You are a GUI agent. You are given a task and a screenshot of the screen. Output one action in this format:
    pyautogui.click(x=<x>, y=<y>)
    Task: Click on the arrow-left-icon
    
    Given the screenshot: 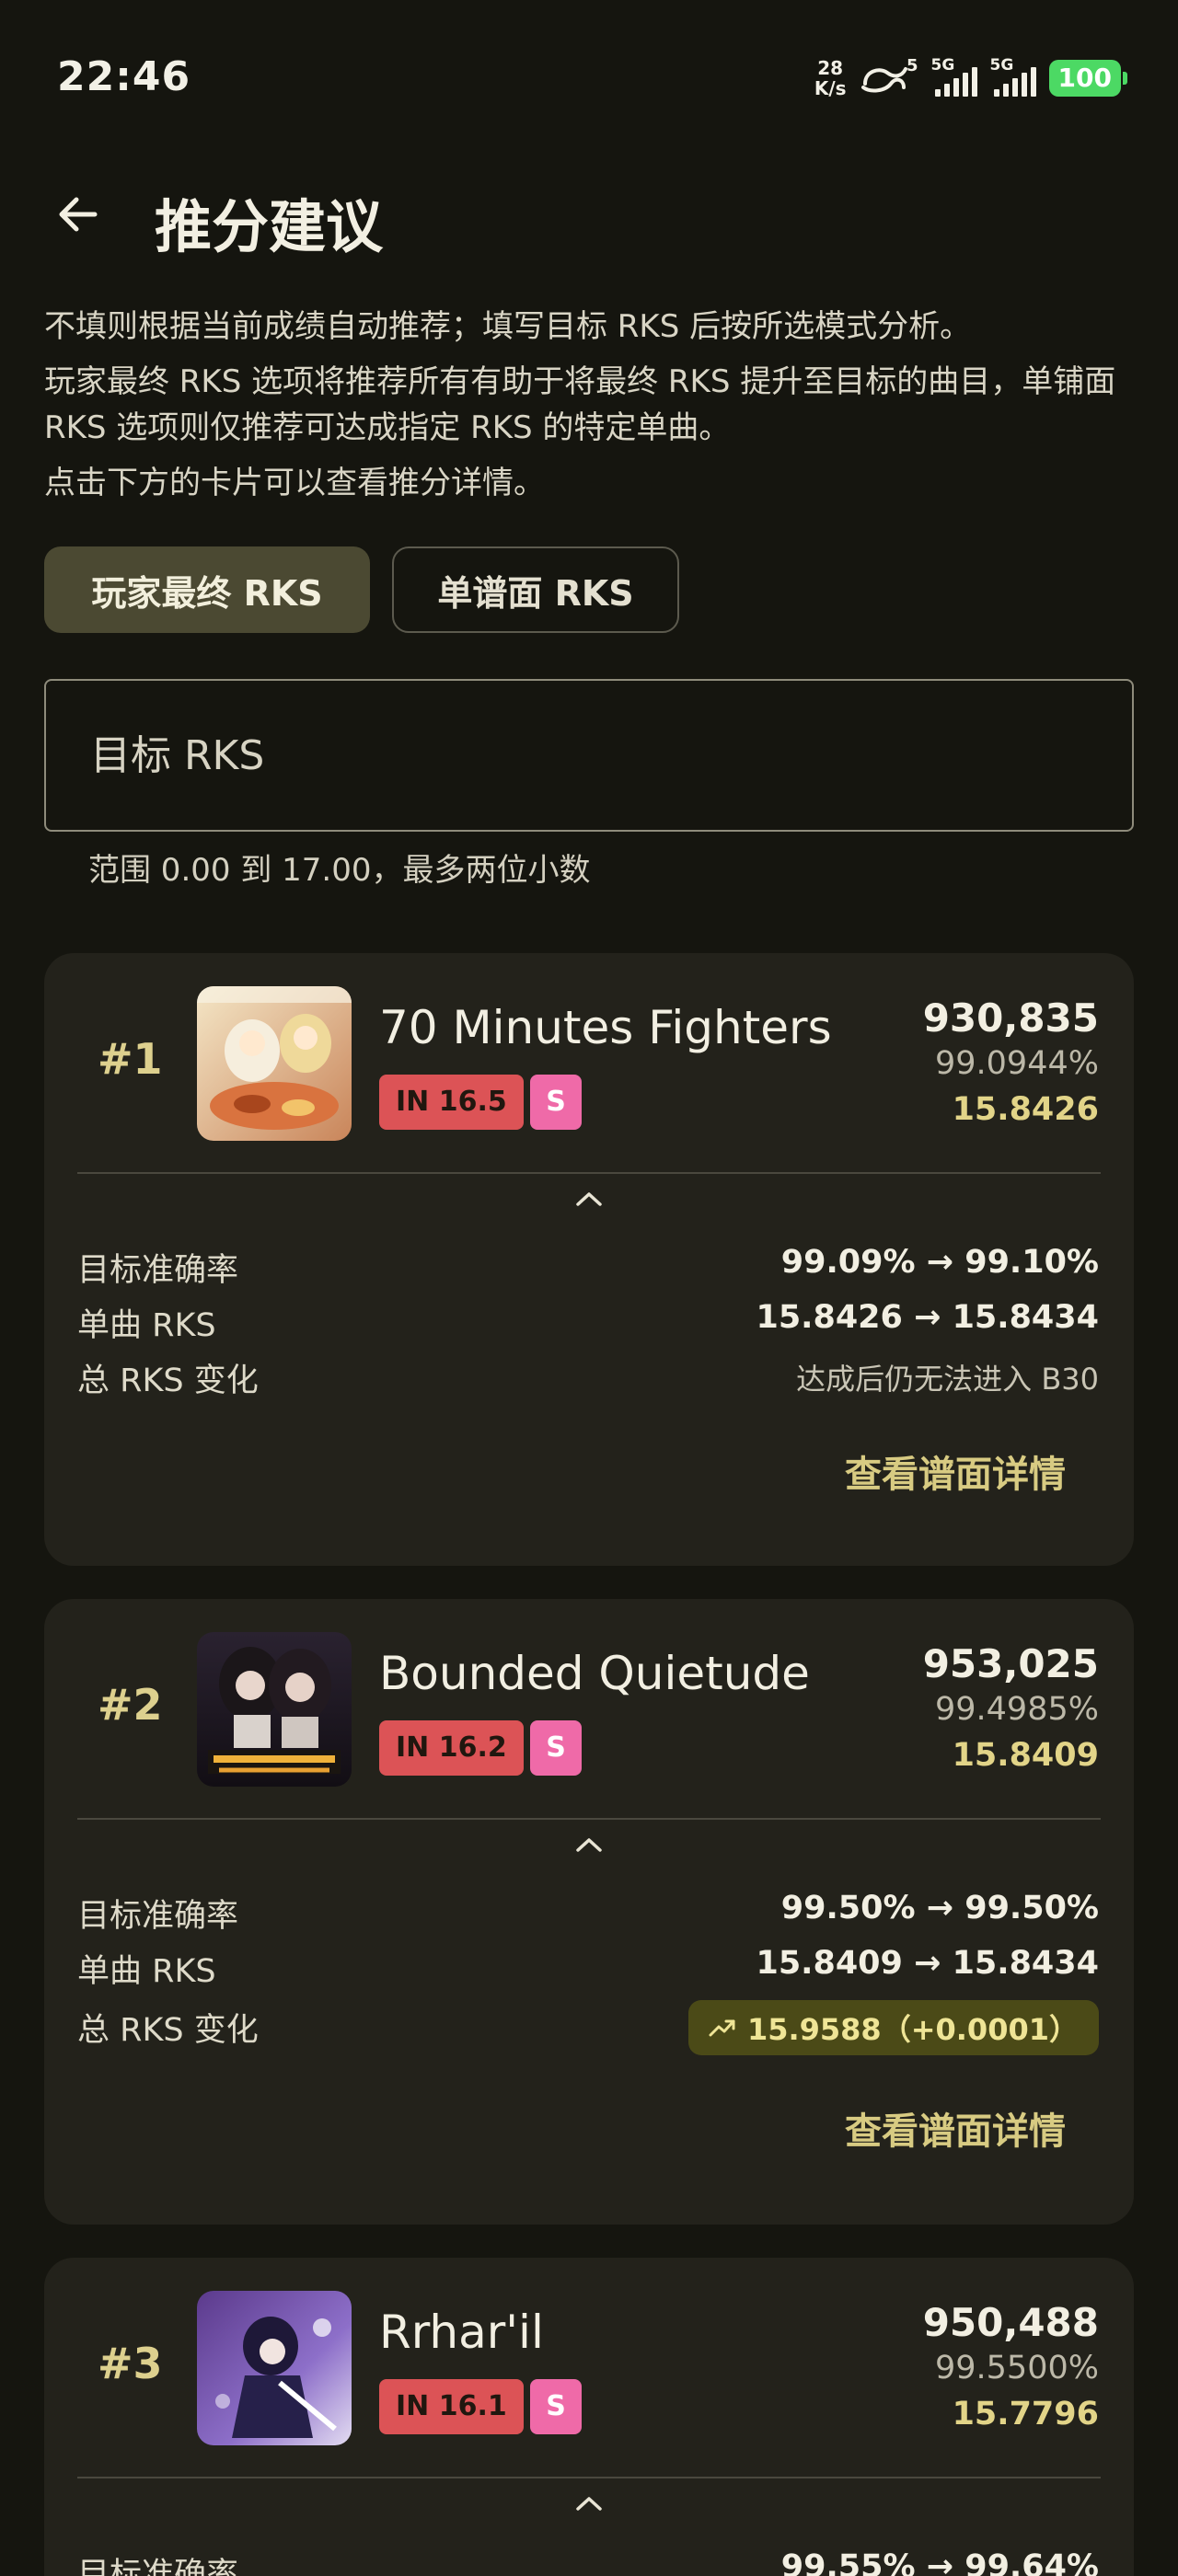 What is the action you would take?
    pyautogui.click(x=78, y=214)
    